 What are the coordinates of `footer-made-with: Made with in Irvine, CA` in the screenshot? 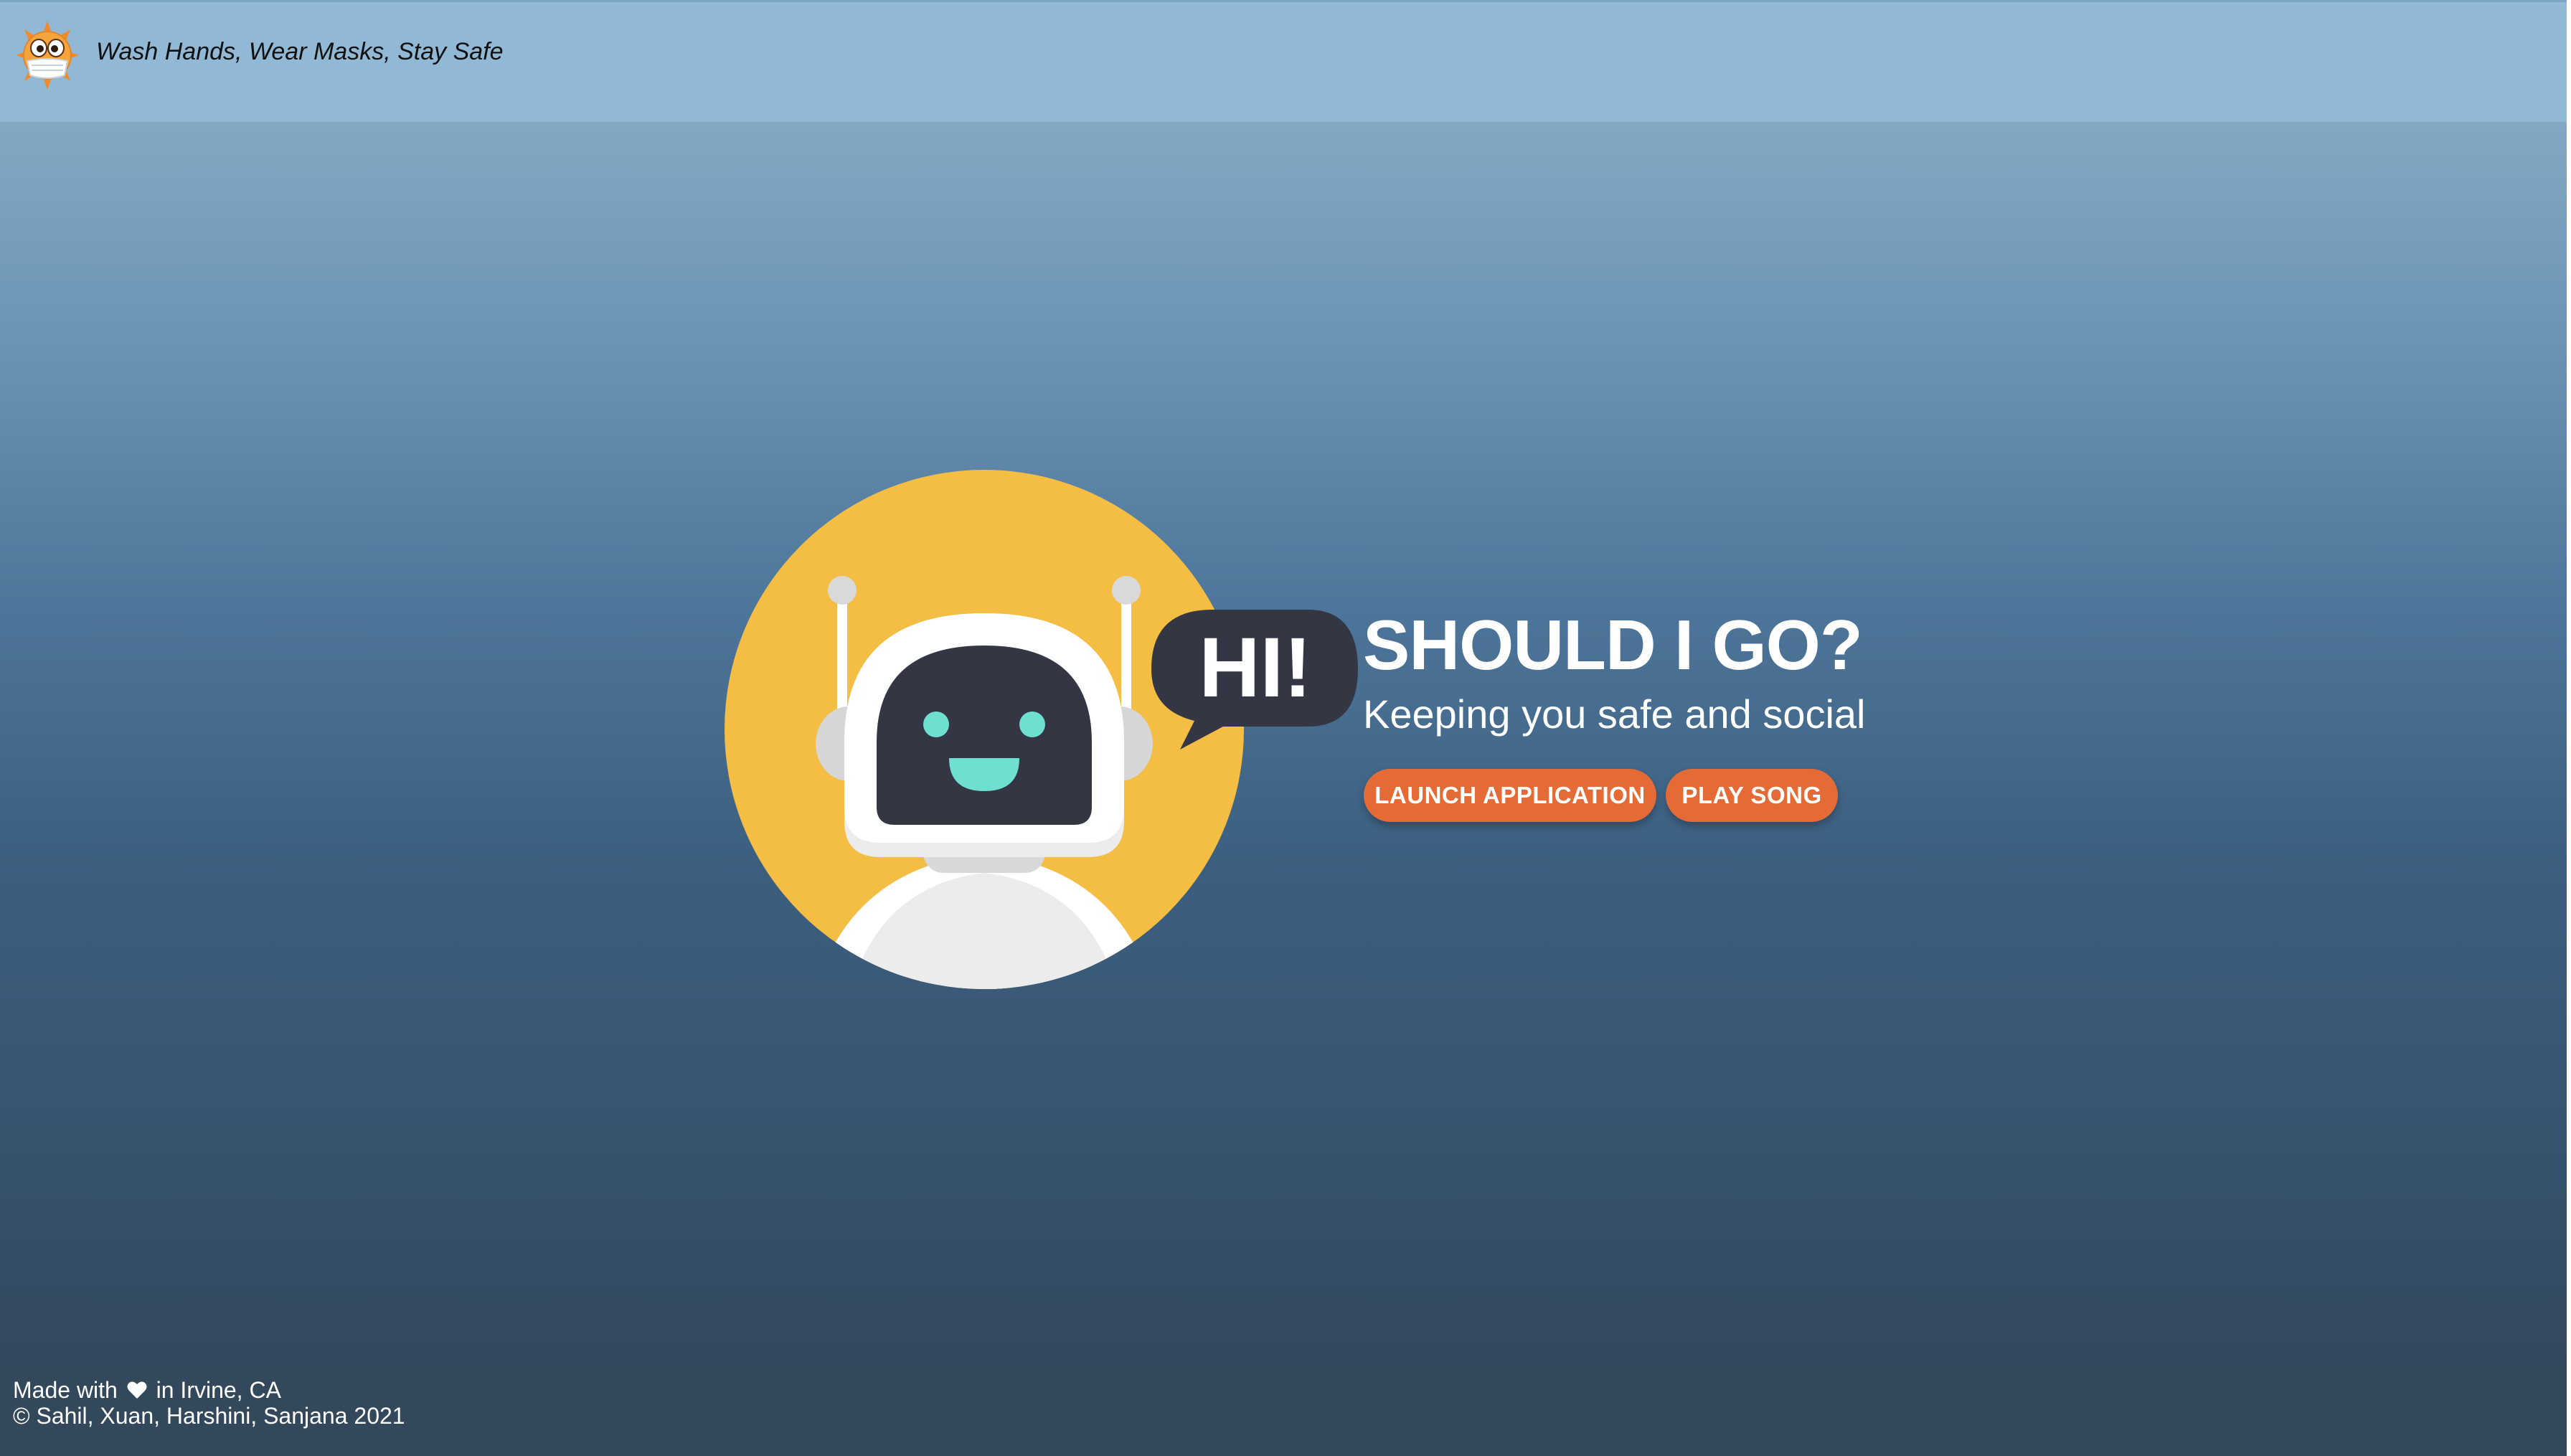 It's located at (147, 1390).